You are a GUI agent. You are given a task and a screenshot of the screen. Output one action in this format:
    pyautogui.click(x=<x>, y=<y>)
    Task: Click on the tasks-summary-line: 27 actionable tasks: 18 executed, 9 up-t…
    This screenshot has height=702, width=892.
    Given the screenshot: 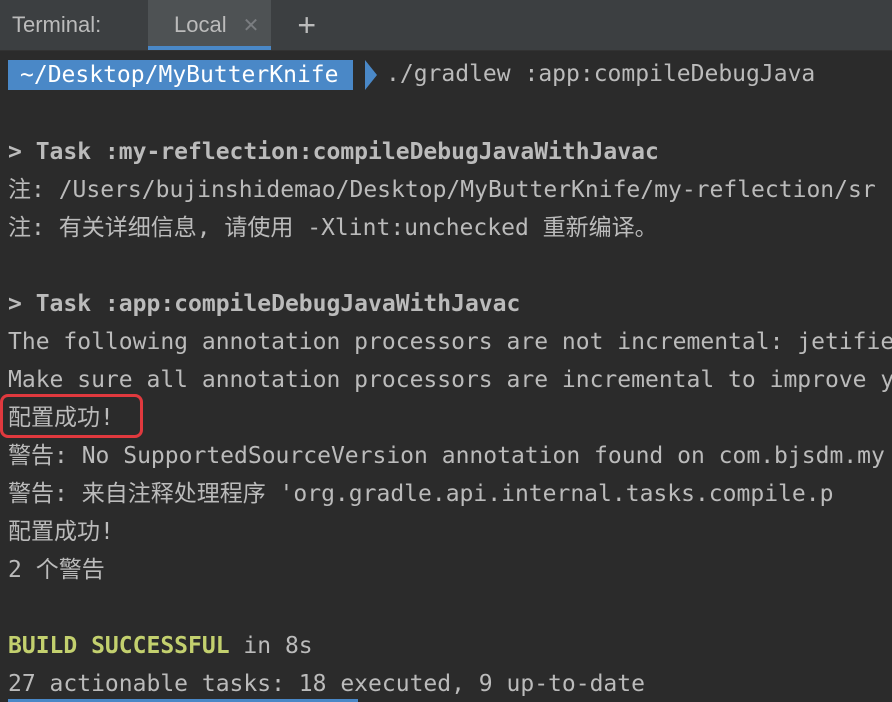 What is the action you would take?
    pyautogui.click(x=326, y=684)
    